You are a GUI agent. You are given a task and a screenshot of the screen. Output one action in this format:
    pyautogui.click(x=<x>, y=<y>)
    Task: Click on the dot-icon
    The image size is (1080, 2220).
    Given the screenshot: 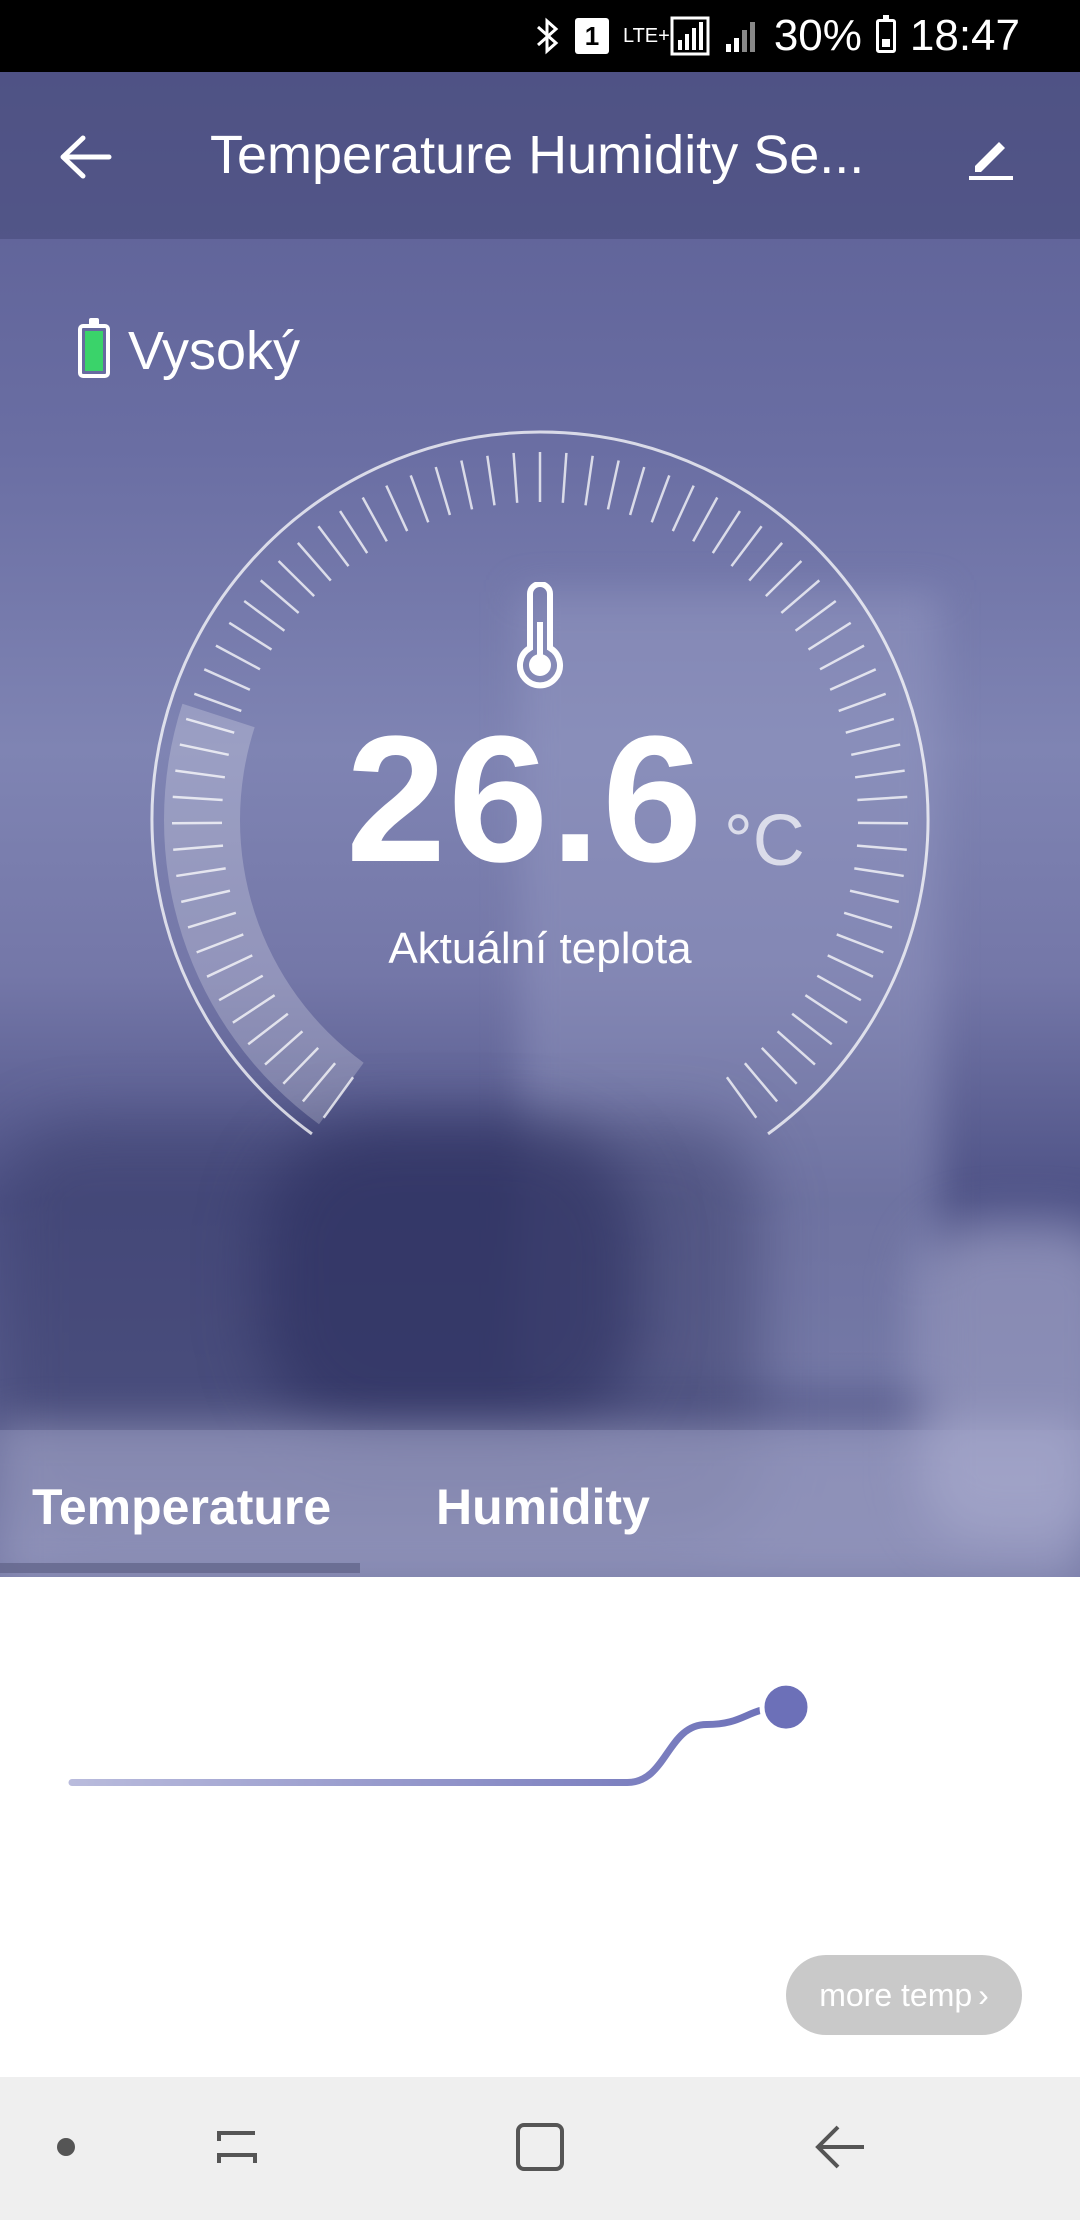 What is the action you would take?
    pyautogui.click(x=66, y=2147)
    